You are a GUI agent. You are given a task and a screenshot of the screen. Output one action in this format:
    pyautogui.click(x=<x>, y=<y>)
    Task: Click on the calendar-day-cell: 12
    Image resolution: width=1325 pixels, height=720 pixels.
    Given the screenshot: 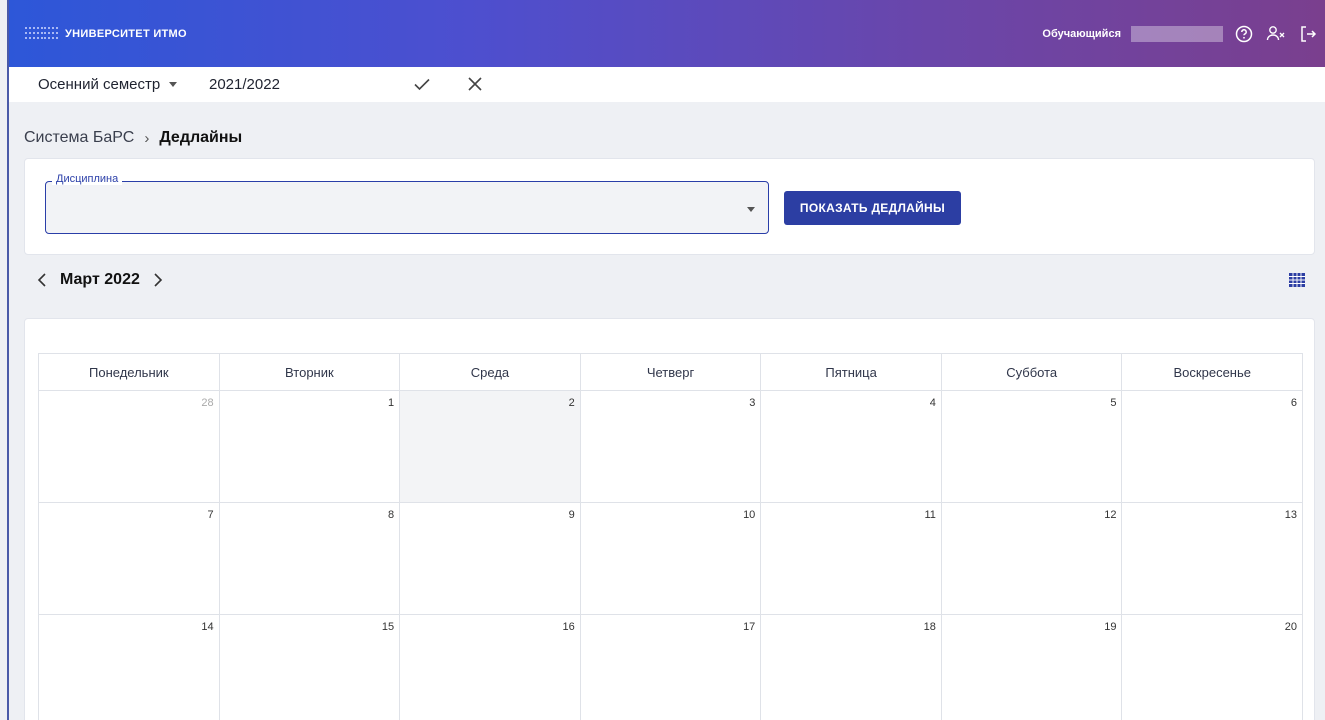 What is the action you would take?
    pyautogui.click(x=1032, y=559)
    